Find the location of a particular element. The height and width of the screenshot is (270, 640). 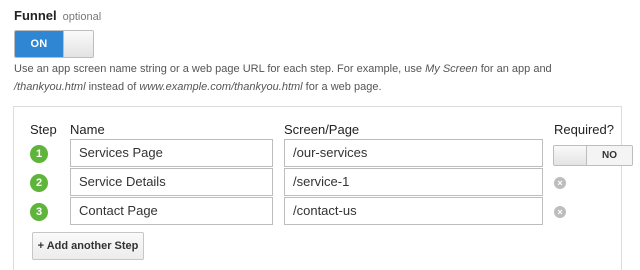

help-example-full-url: www.example.com/thankyou.html is located at coordinates (221, 87).